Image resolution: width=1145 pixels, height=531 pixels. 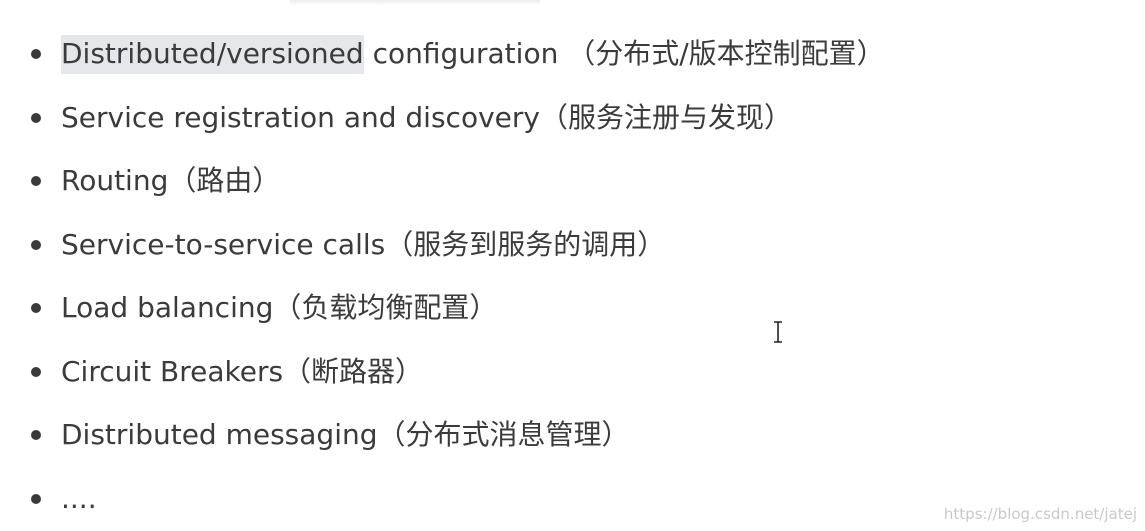 What do you see at coordinates (1040, 514) in the screenshot?
I see `watermark: https://blog.csdn.net/jatej` at bounding box center [1040, 514].